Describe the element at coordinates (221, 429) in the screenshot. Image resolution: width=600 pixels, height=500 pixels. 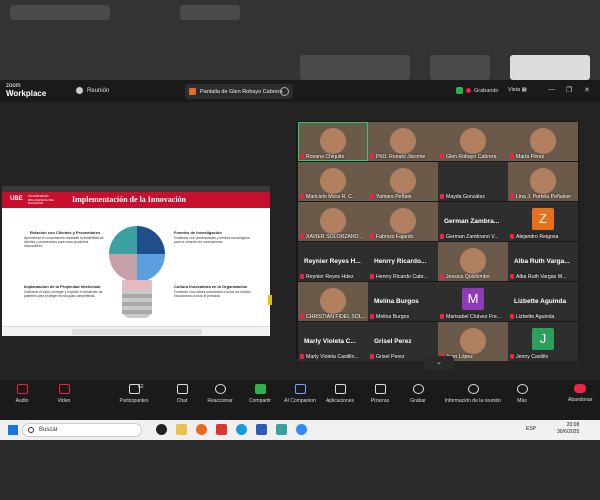
I see `app-icon` at that location.